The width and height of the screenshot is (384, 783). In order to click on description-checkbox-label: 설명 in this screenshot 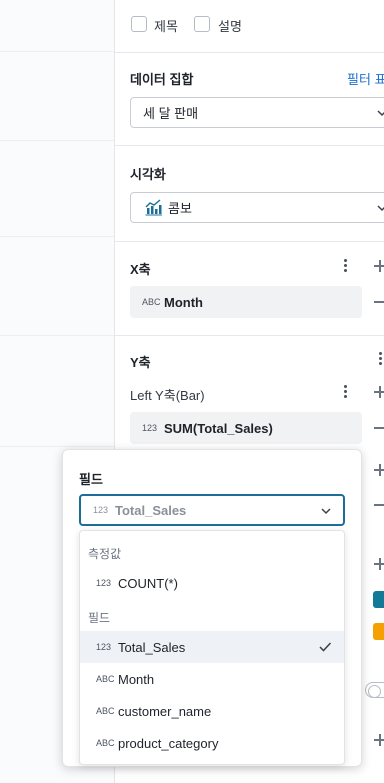, I will do `click(230, 26)`.